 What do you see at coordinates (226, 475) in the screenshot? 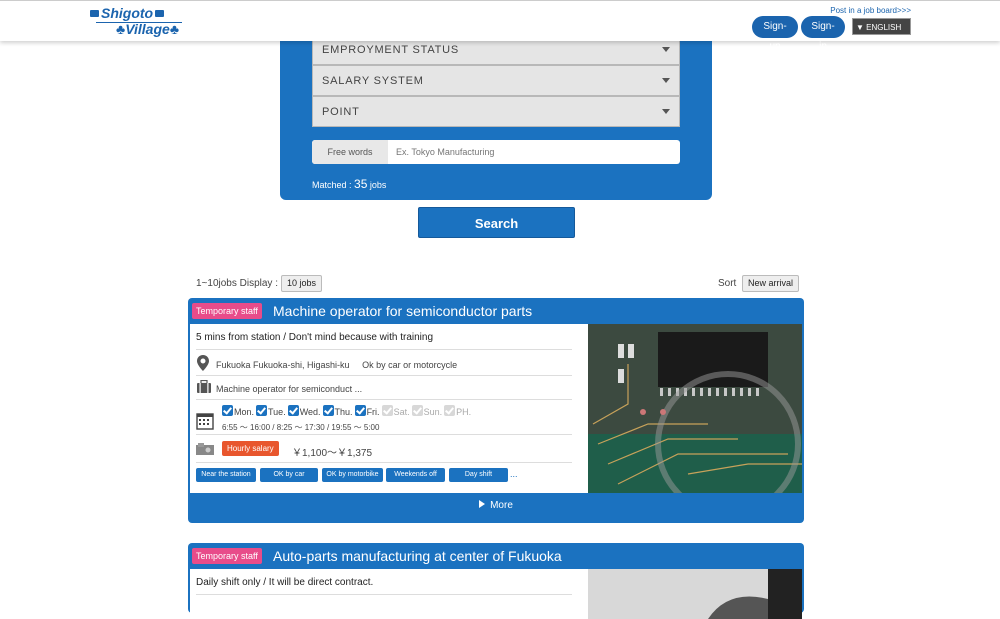
I see `feature-tag: Near the station` at bounding box center [226, 475].